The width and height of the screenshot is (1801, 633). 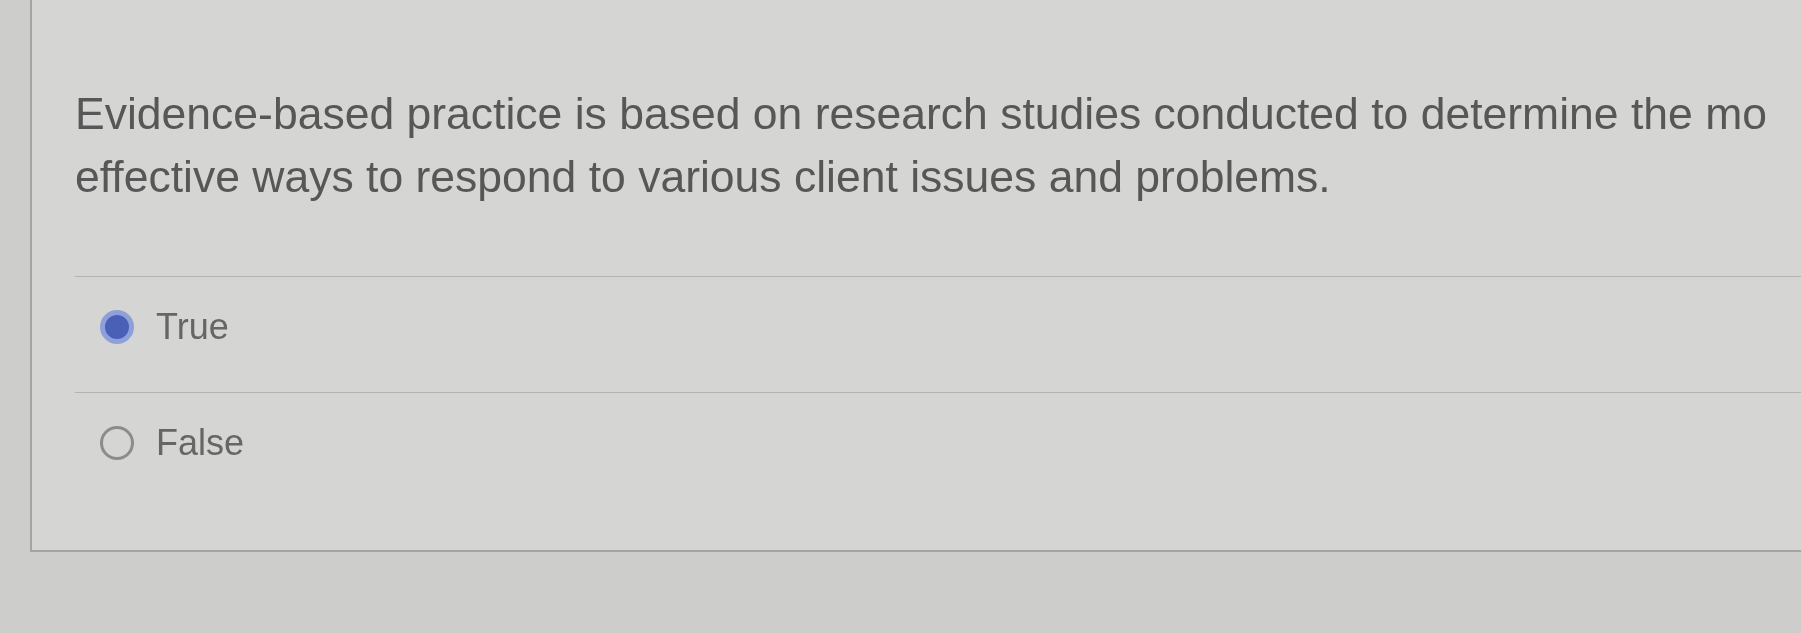 What do you see at coordinates (192, 327) in the screenshot?
I see `option-label: True` at bounding box center [192, 327].